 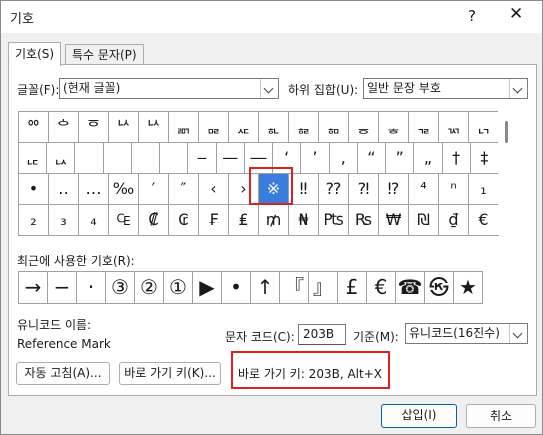 I want to click on recent-symbol-cell: £, so click(x=352, y=288).